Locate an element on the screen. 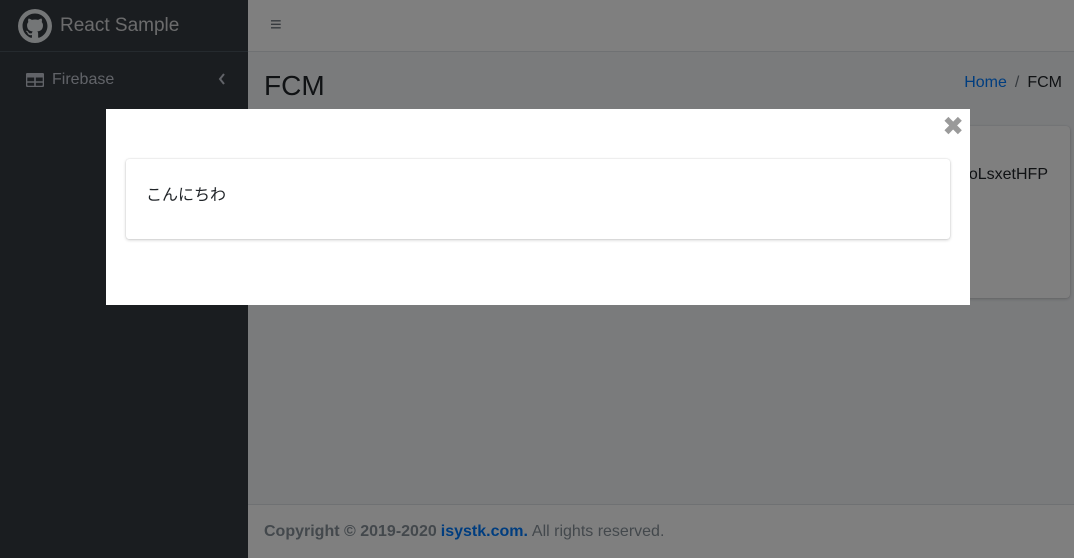 This screenshot has width=1074, height=558. modal-message: こんにちわ is located at coordinates (186, 195).